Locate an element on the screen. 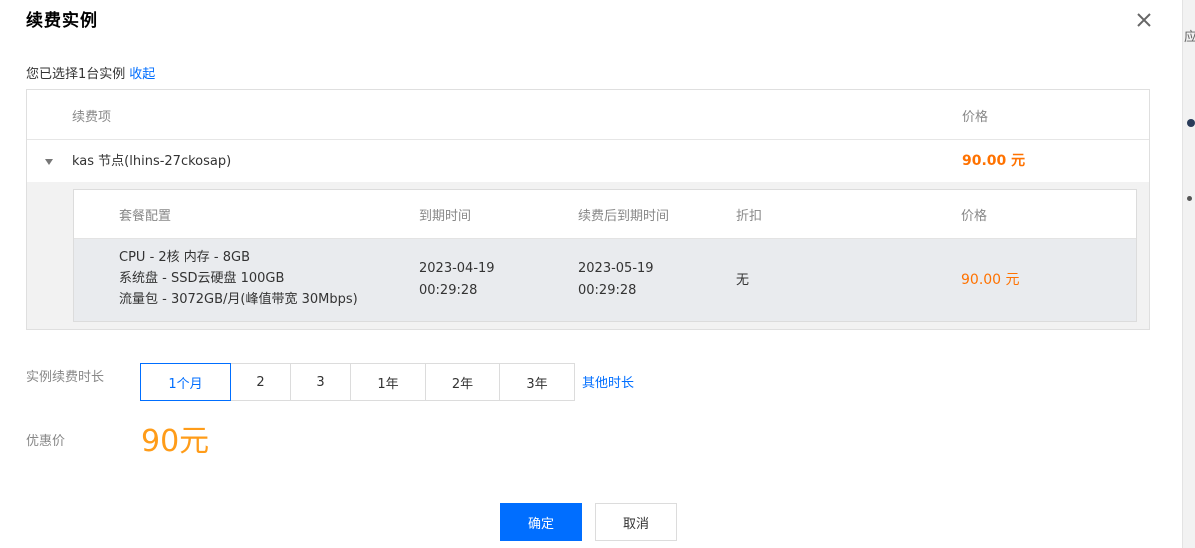  expire-date-text: 2023-04-19 is located at coordinates (457, 268).